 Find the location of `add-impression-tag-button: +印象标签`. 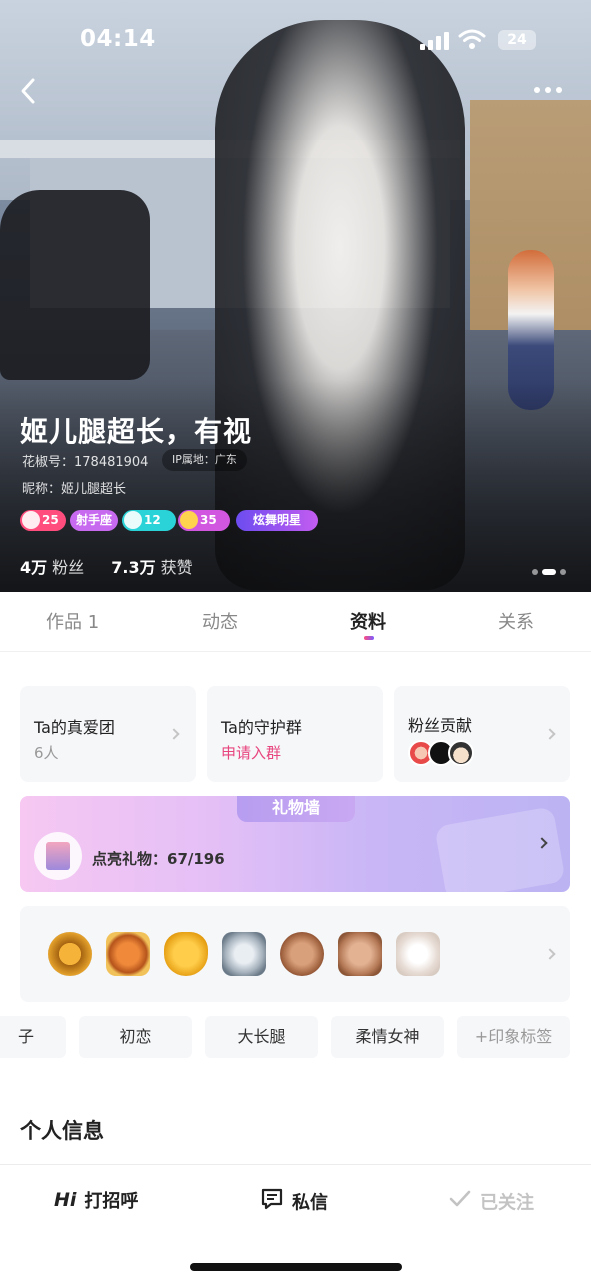

add-impression-tag-button: +印象标签 is located at coordinates (513, 1037).